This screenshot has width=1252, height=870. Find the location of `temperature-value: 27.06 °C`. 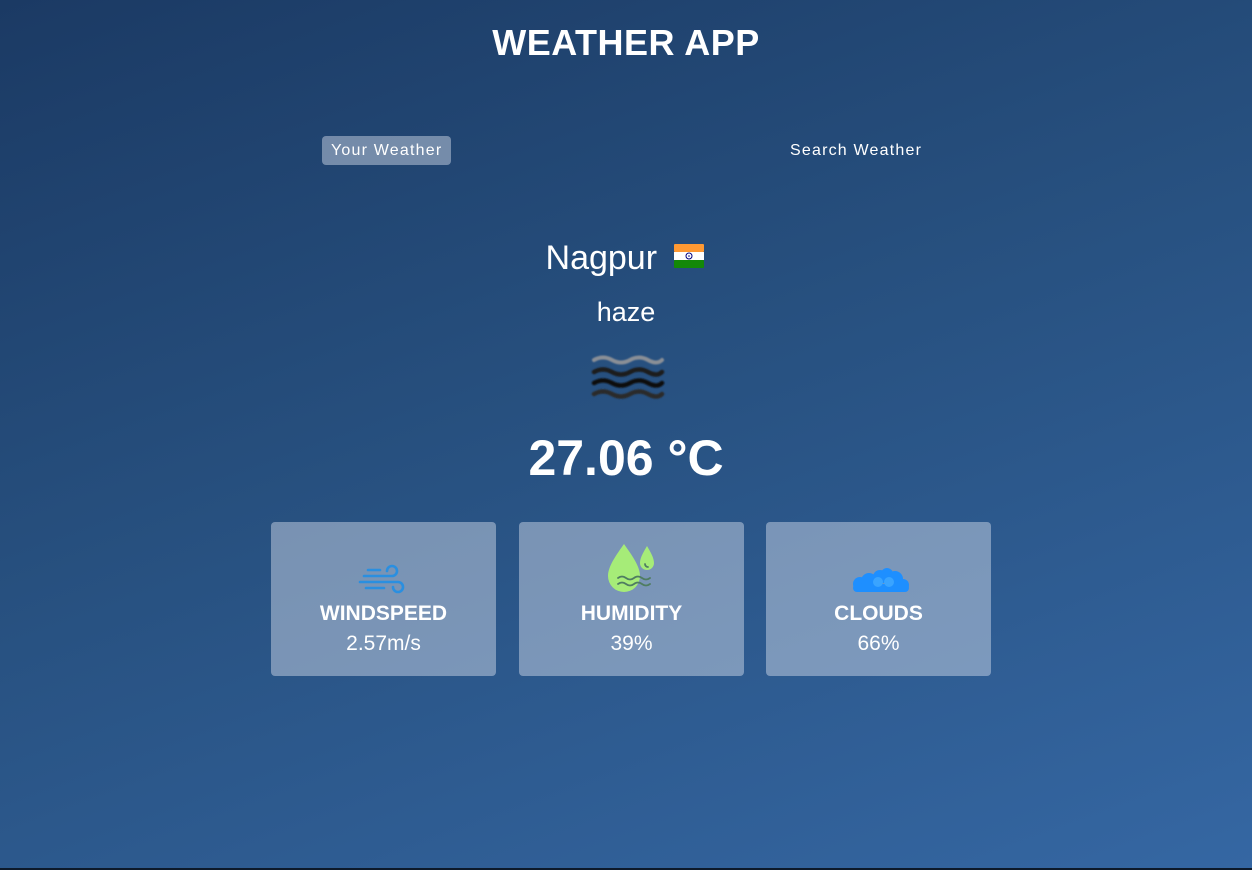

temperature-value: 27.06 °C is located at coordinates (626, 458).